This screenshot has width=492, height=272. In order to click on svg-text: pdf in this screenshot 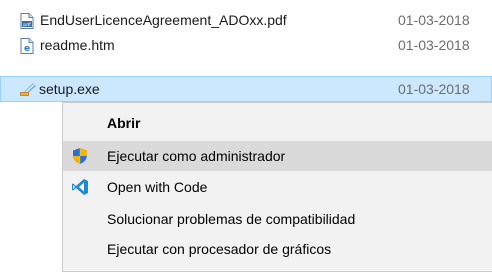, I will do `click(27, 25)`.